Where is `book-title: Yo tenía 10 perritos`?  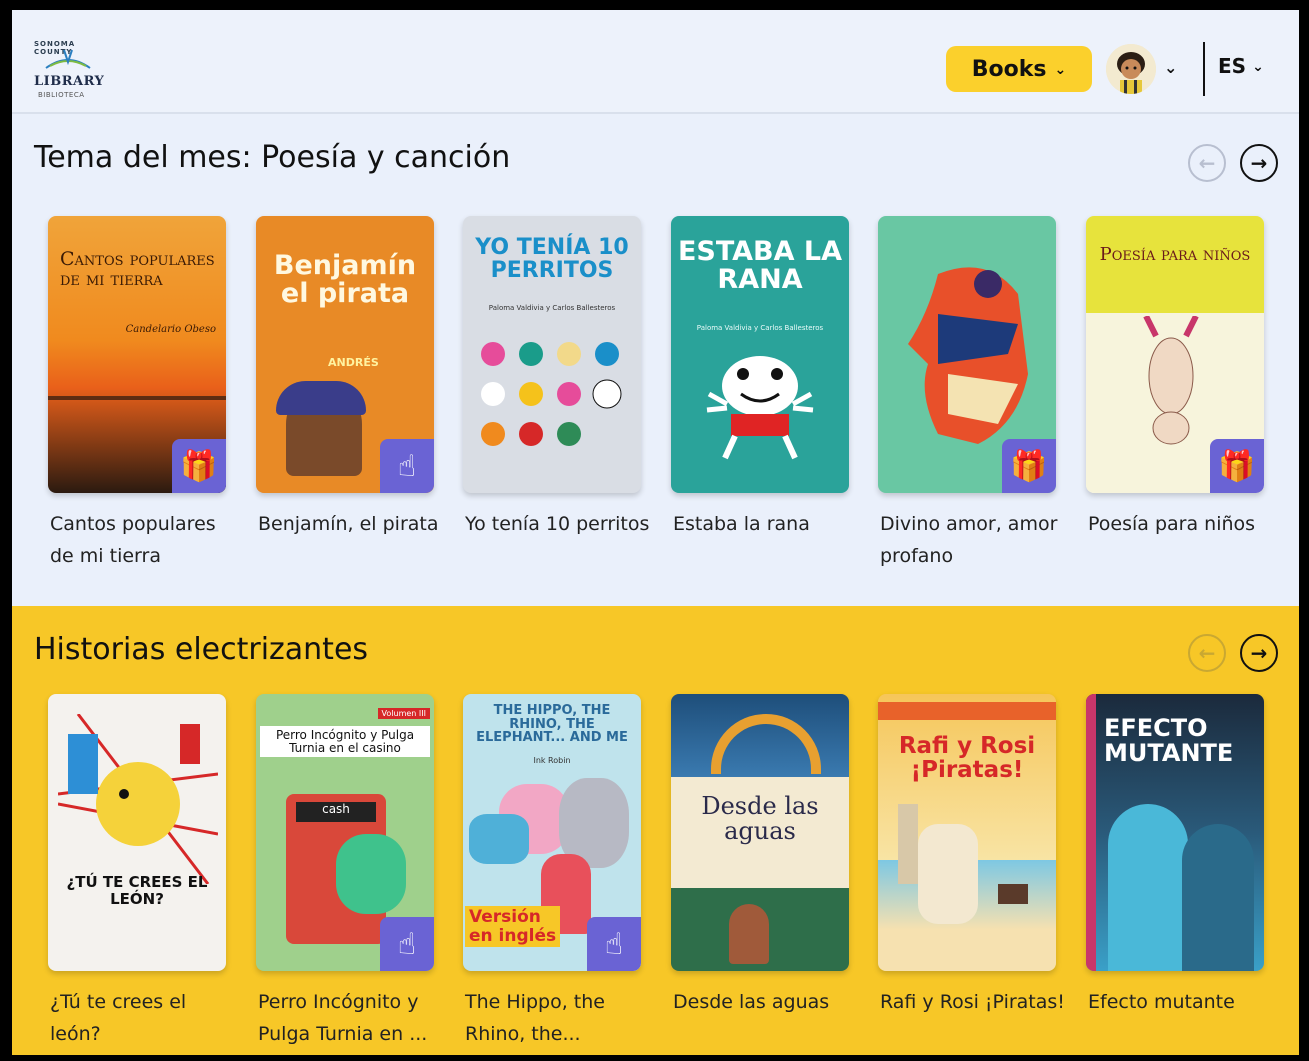 book-title: Yo tenía 10 perritos is located at coordinates (557, 524).